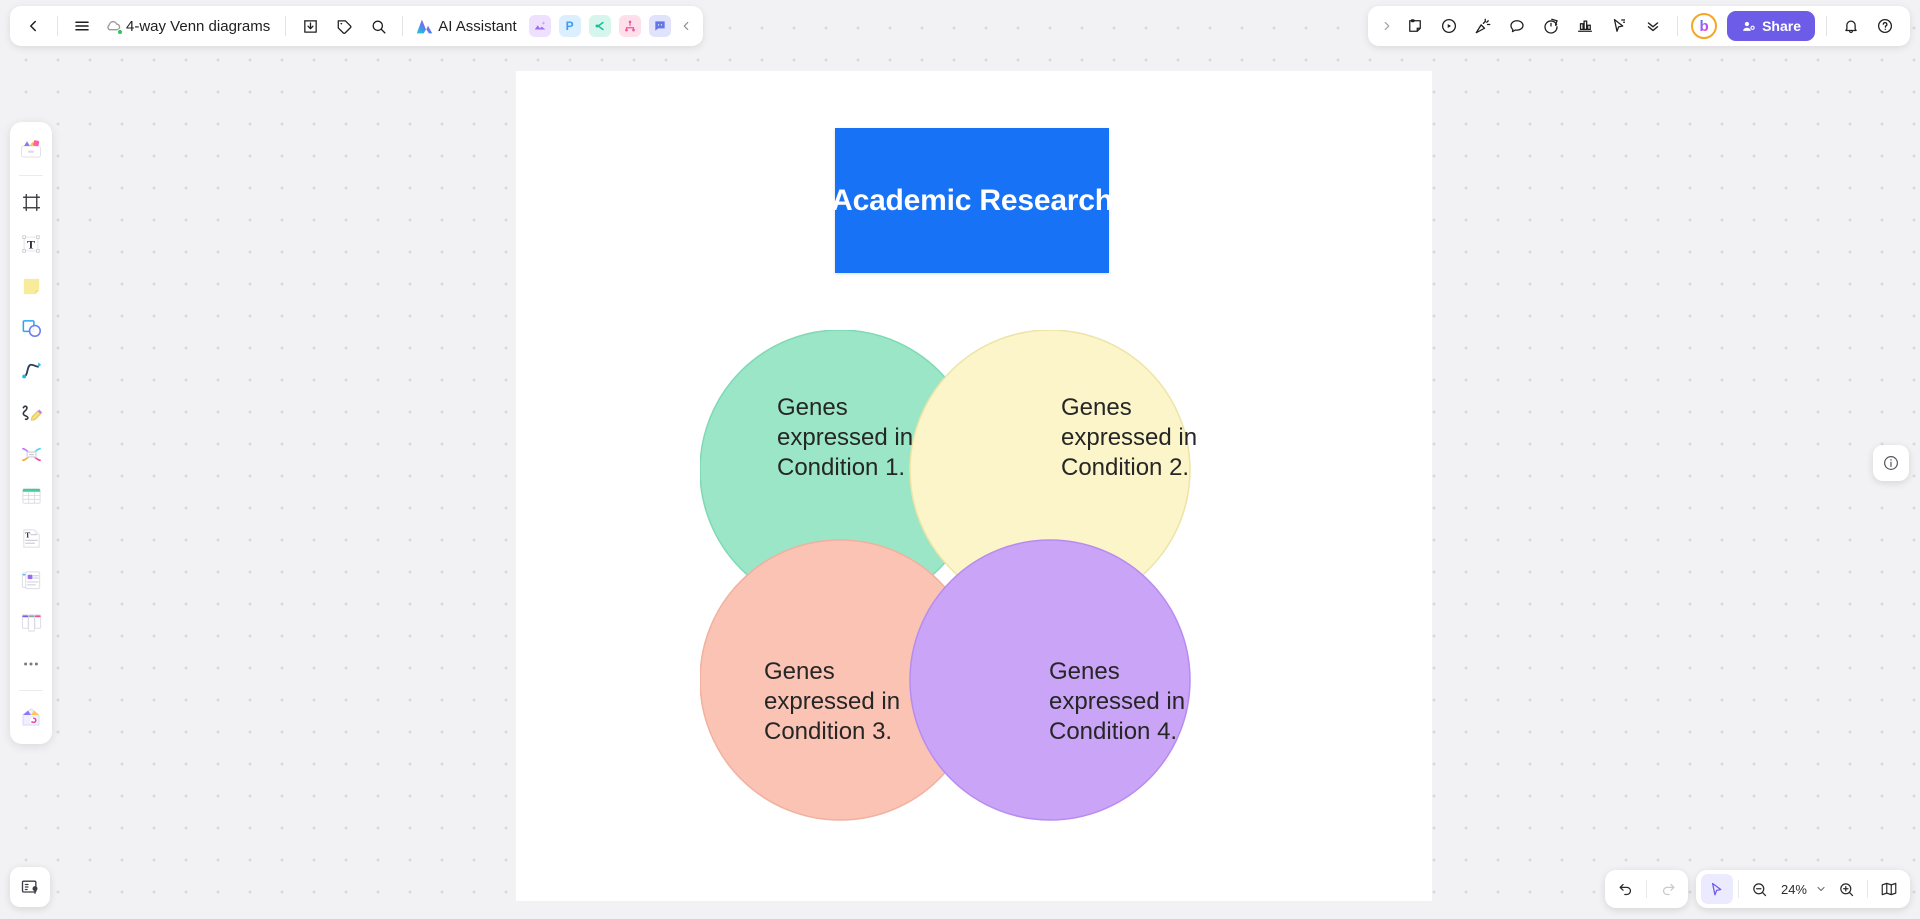  I want to click on connector-icon, so click(31, 369).